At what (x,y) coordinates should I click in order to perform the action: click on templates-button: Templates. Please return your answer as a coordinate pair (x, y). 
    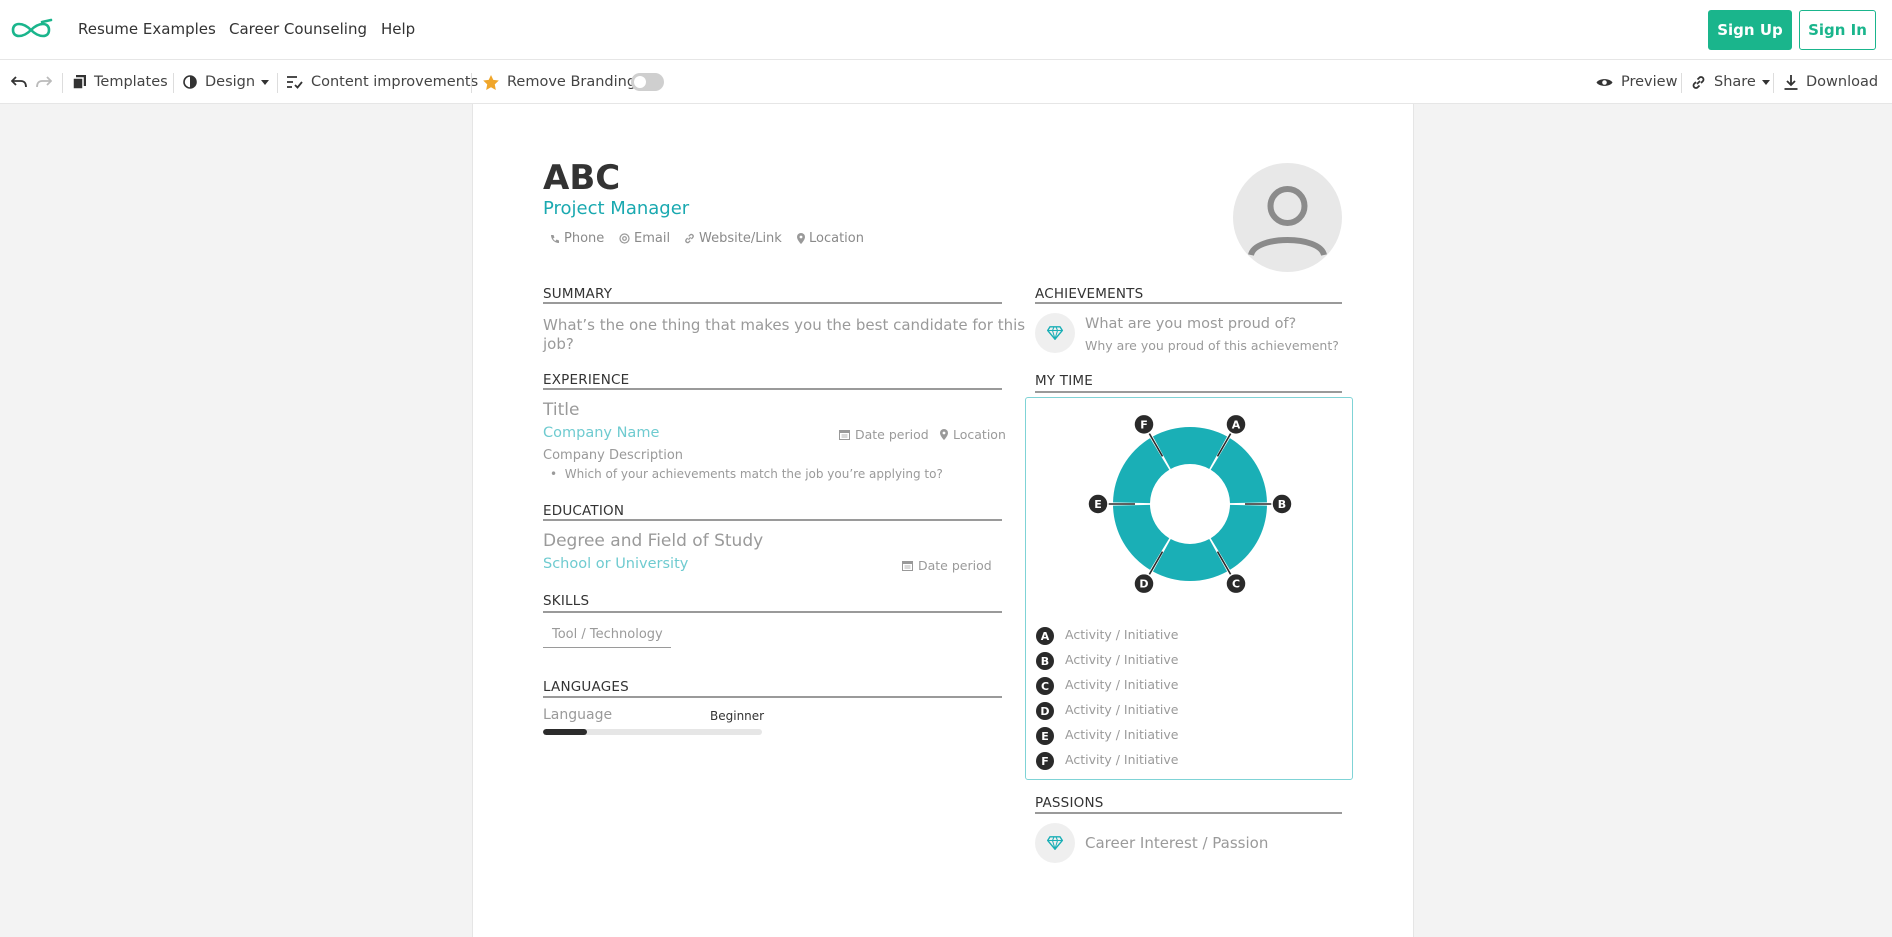
    Looking at the image, I should click on (120, 82).